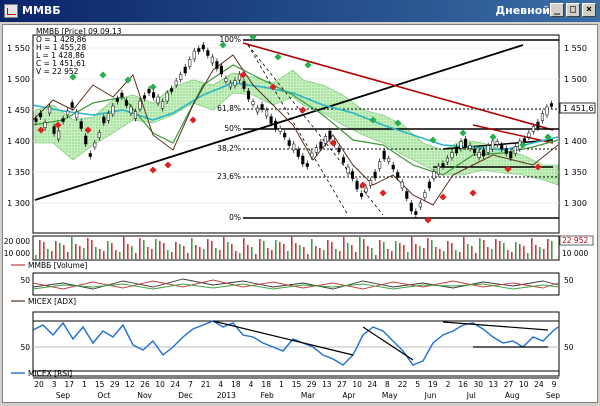 Image resolution: width=600 pixels, height=406 pixels. Describe the element at coordinates (300, 11) in the screenshot. I see `title-bar: ММВБ Дневной _ □ ×` at that location.